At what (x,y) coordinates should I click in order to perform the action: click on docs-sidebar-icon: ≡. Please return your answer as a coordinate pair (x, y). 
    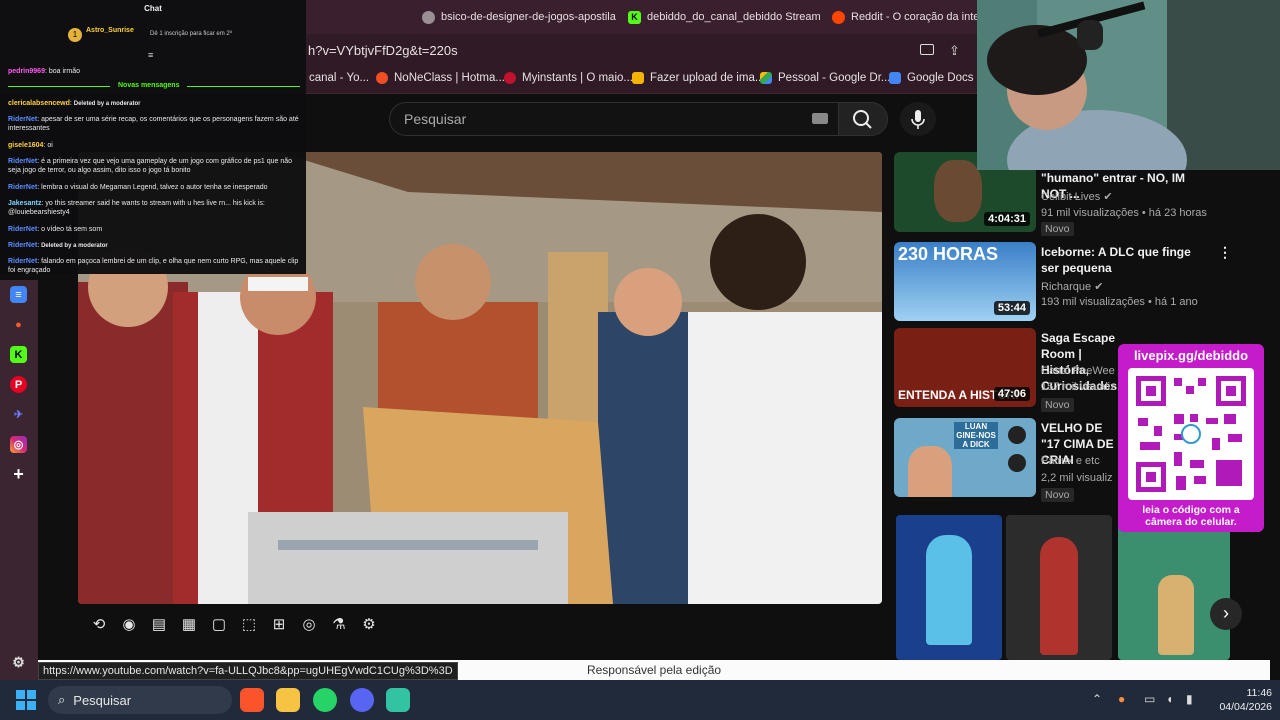
    Looking at the image, I should click on (18, 294).